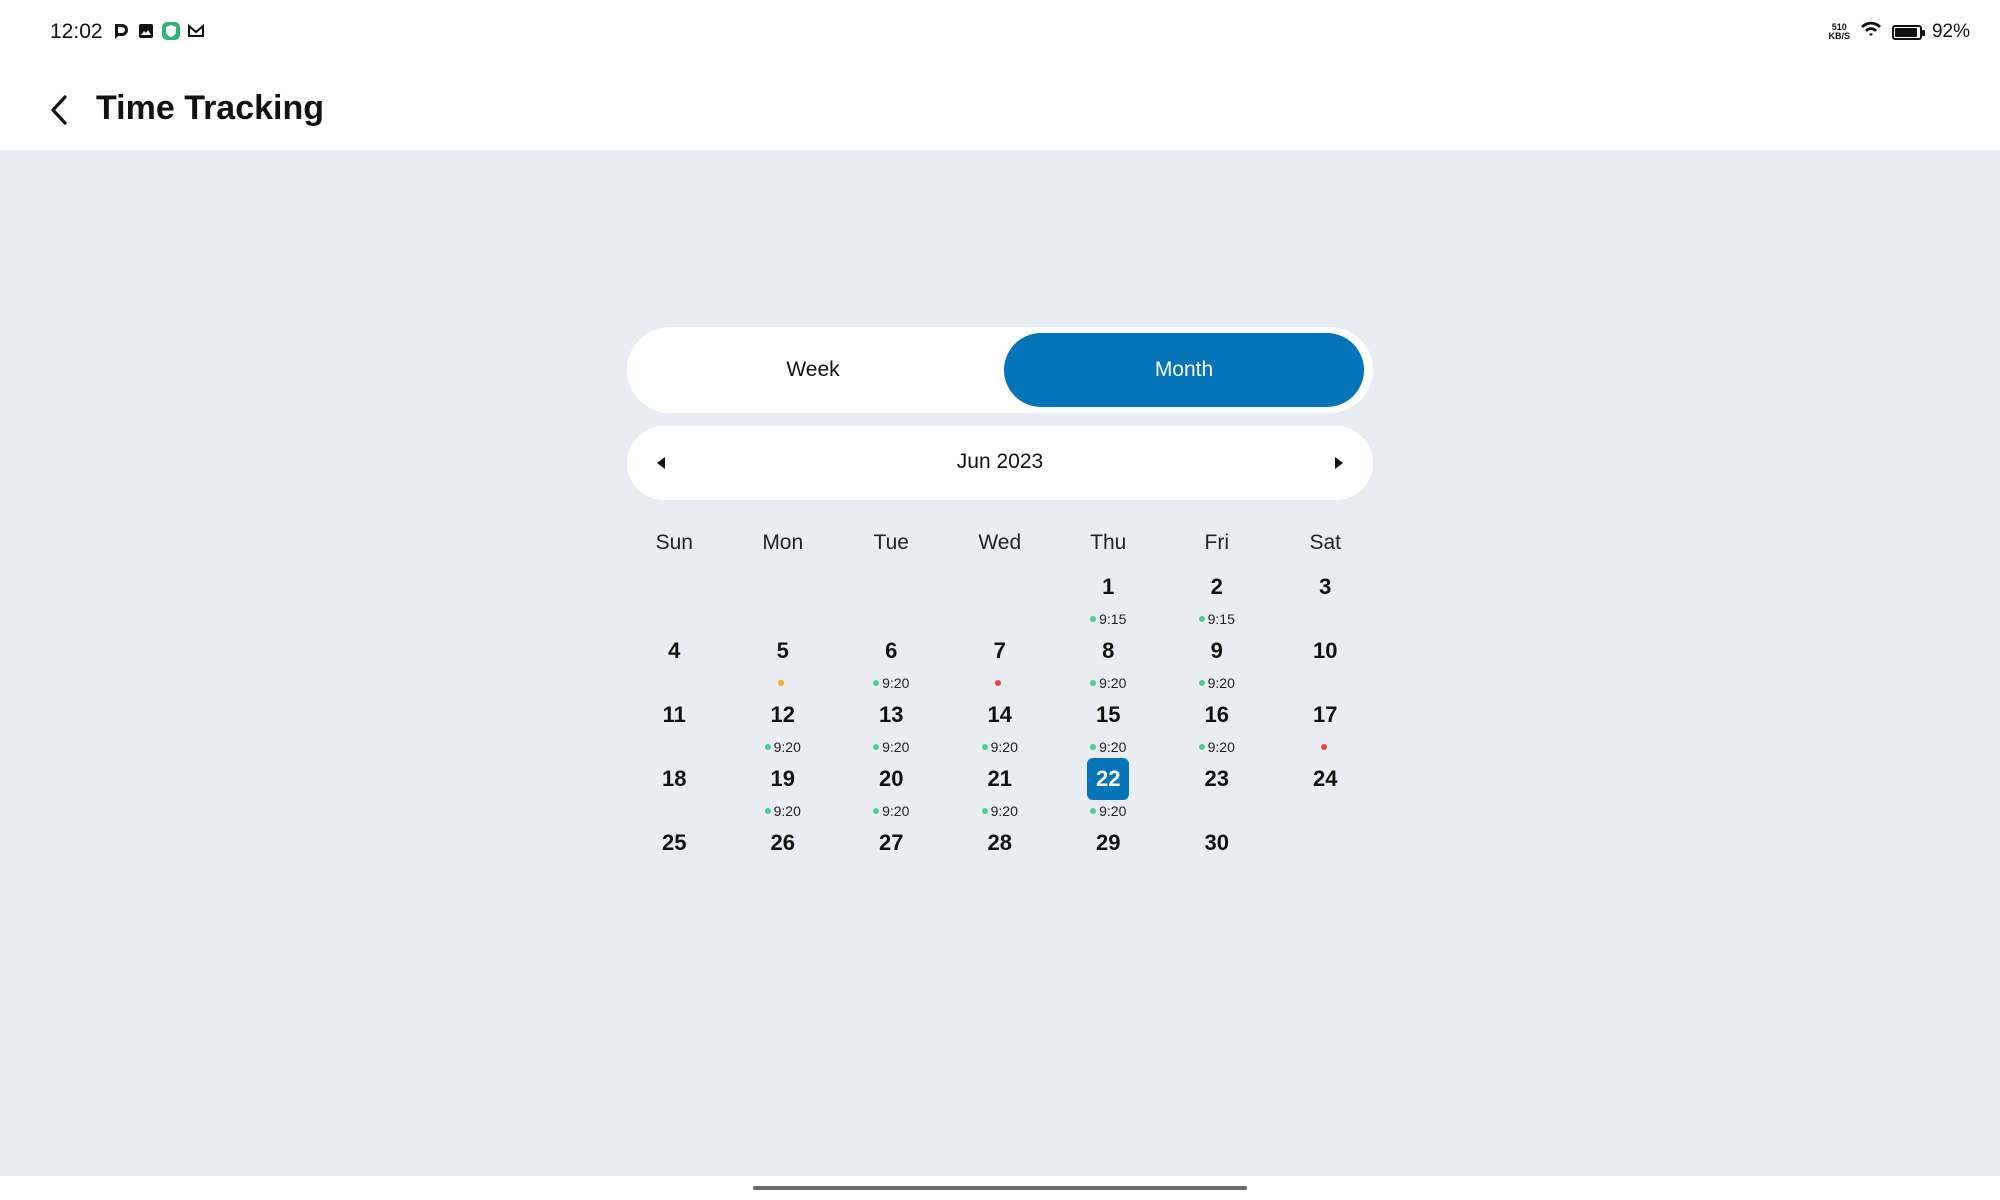 The image size is (2000, 1200). Describe the element at coordinates (783, 726) in the screenshot. I see `calendar-day: 12 9:20` at that location.